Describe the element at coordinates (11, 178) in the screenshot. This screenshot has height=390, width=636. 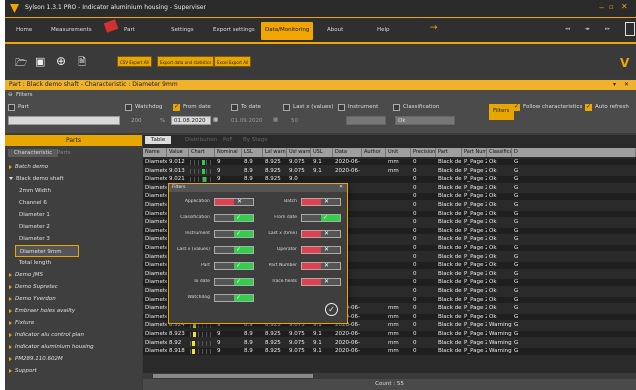
I see `expanded-arrow-icon` at that location.